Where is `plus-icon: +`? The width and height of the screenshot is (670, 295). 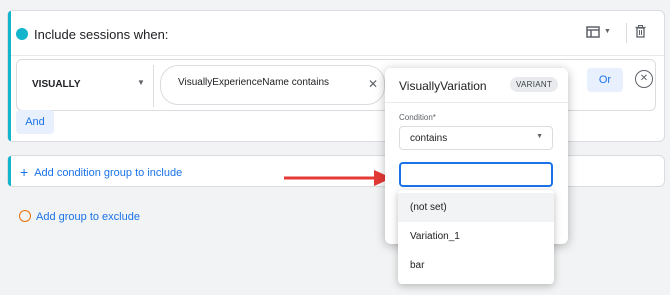 plus-icon: + is located at coordinates (24, 172).